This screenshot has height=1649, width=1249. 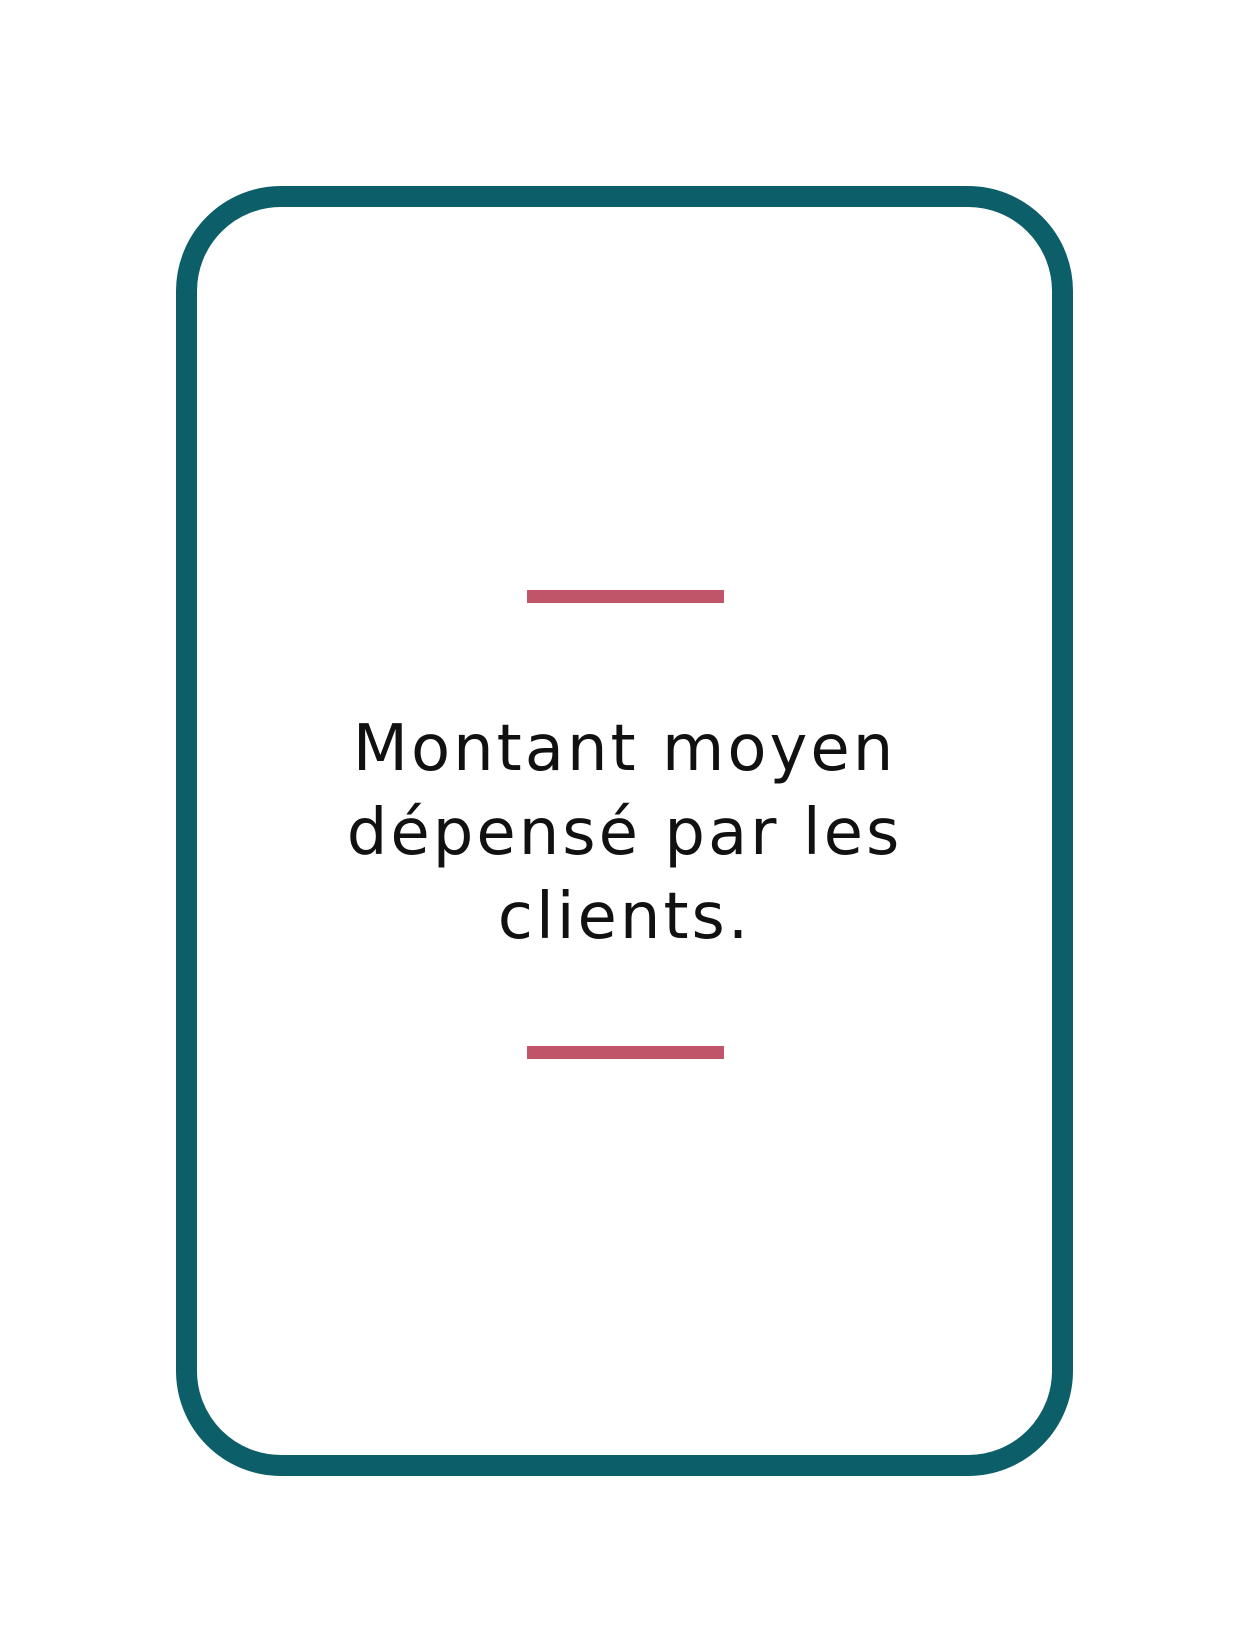 What do you see at coordinates (624, 749) in the screenshot?
I see `card-label-line-1: Montant moyen` at bounding box center [624, 749].